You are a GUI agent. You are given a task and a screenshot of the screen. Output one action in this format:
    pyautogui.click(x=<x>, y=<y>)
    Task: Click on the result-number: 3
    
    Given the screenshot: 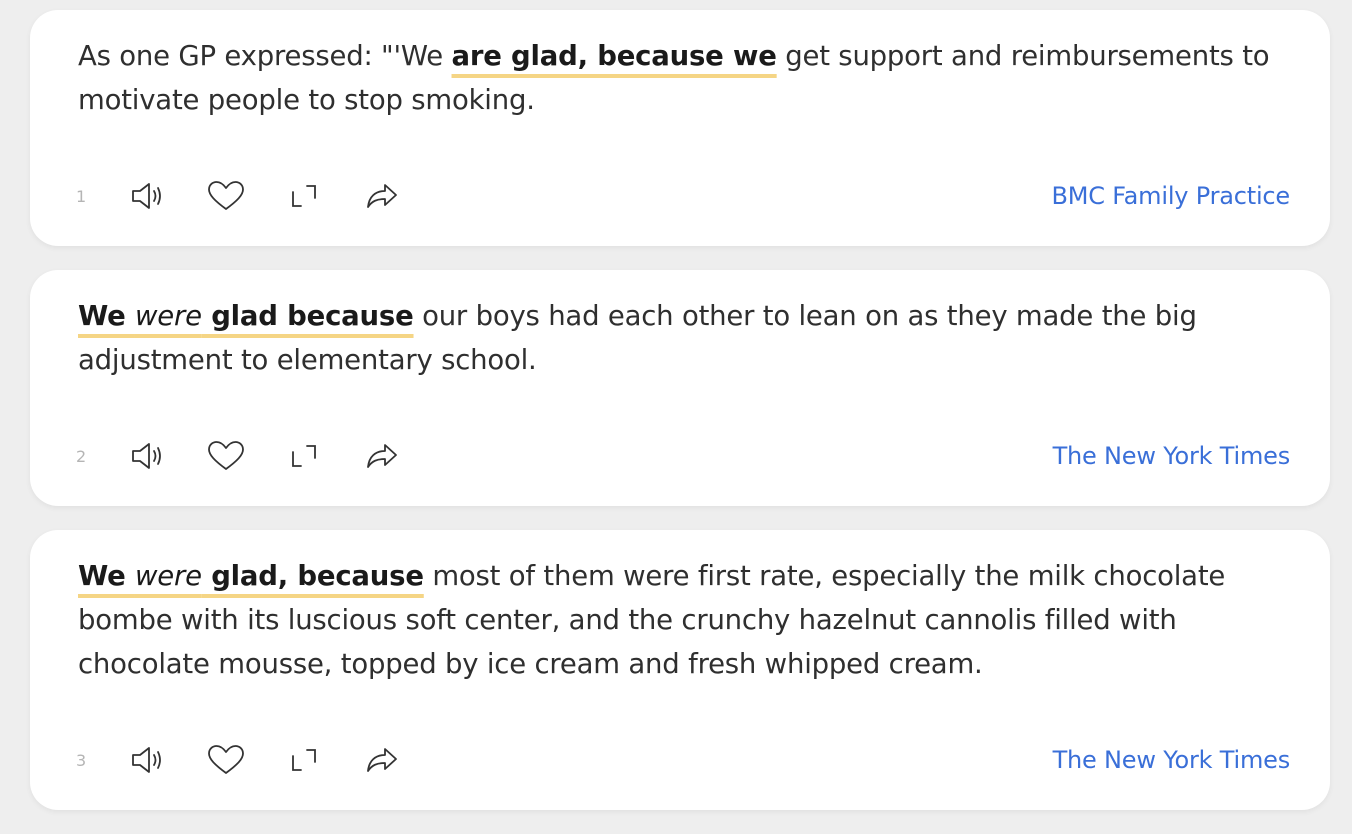 What is the action you would take?
    pyautogui.click(x=81, y=760)
    